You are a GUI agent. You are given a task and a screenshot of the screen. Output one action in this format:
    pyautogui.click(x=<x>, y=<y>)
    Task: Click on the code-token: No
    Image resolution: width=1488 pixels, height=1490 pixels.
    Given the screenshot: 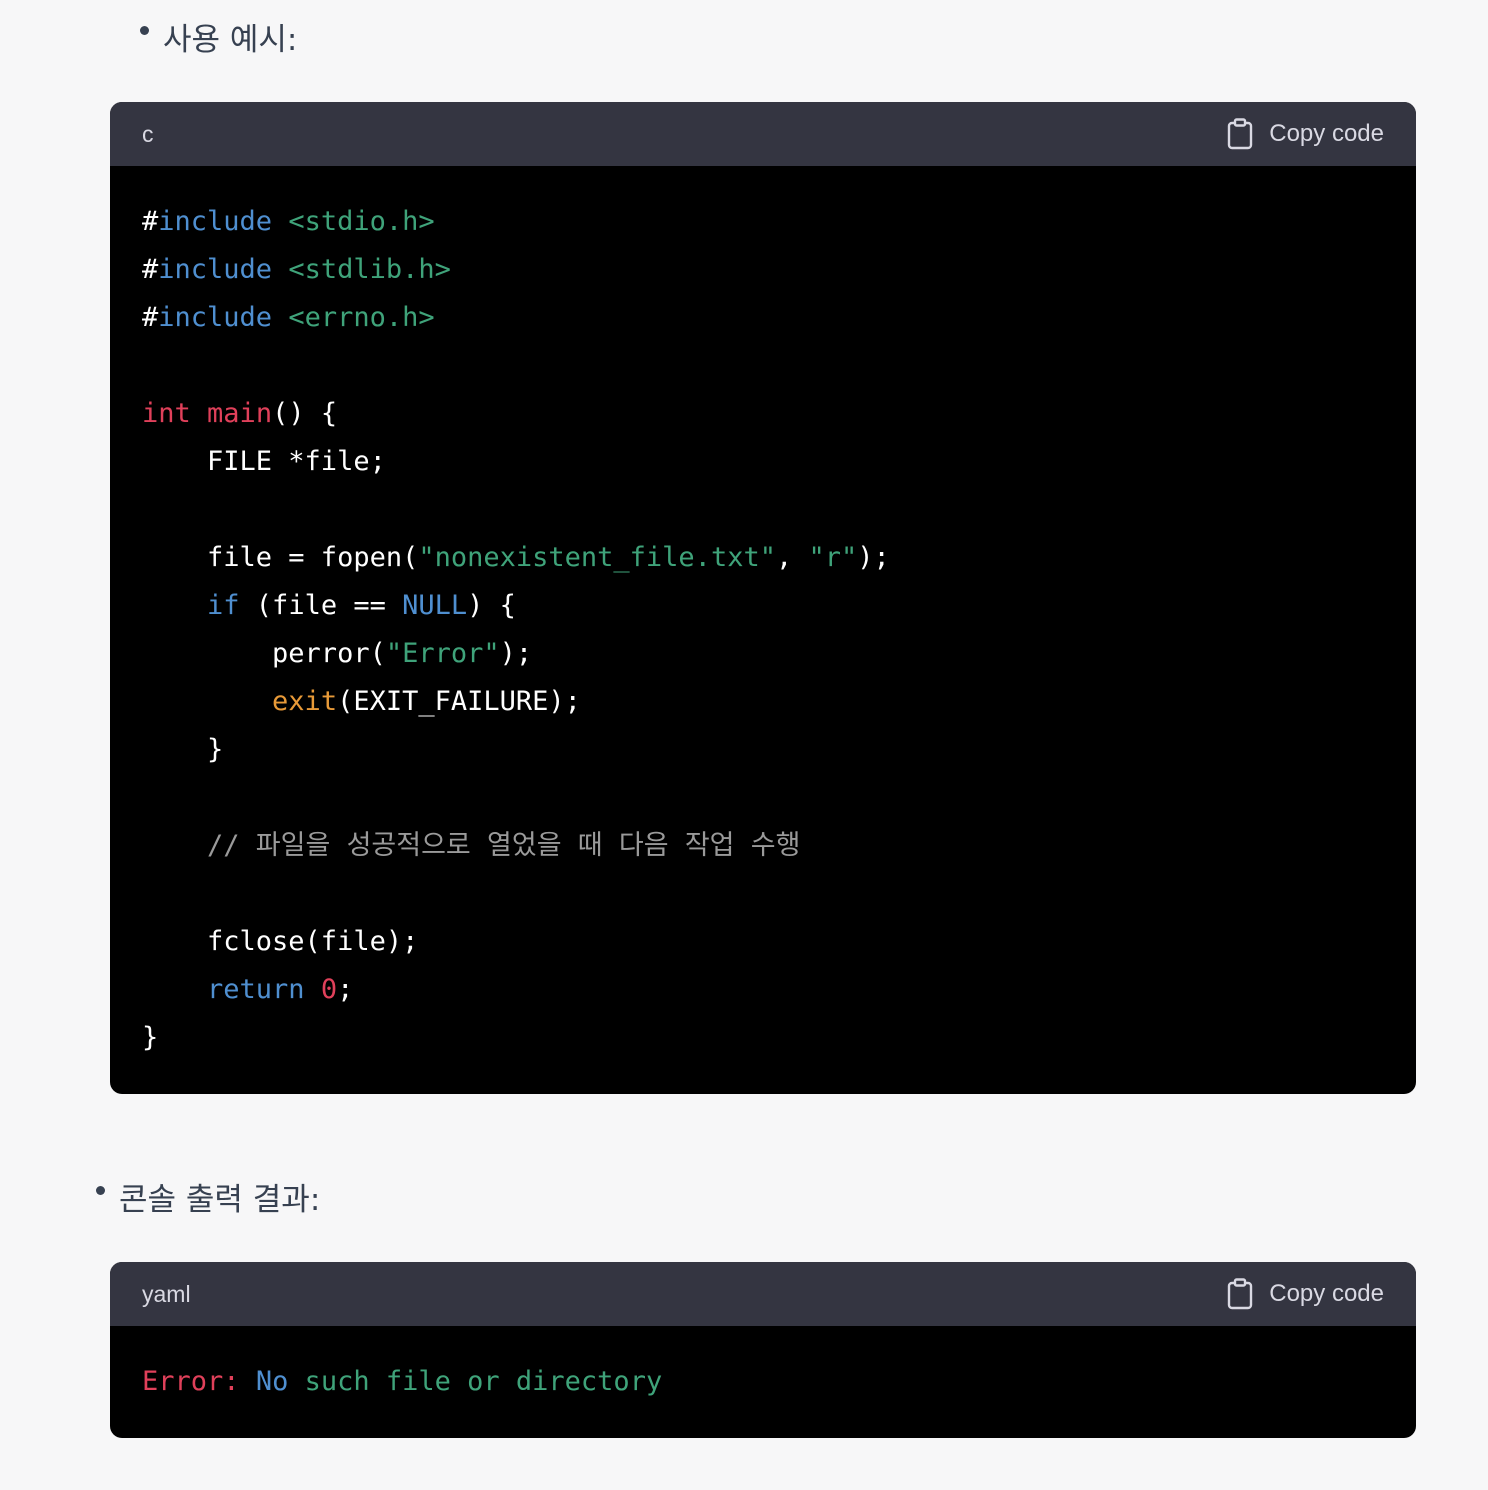 What is the action you would take?
    pyautogui.click(x=272, y=1381)
    